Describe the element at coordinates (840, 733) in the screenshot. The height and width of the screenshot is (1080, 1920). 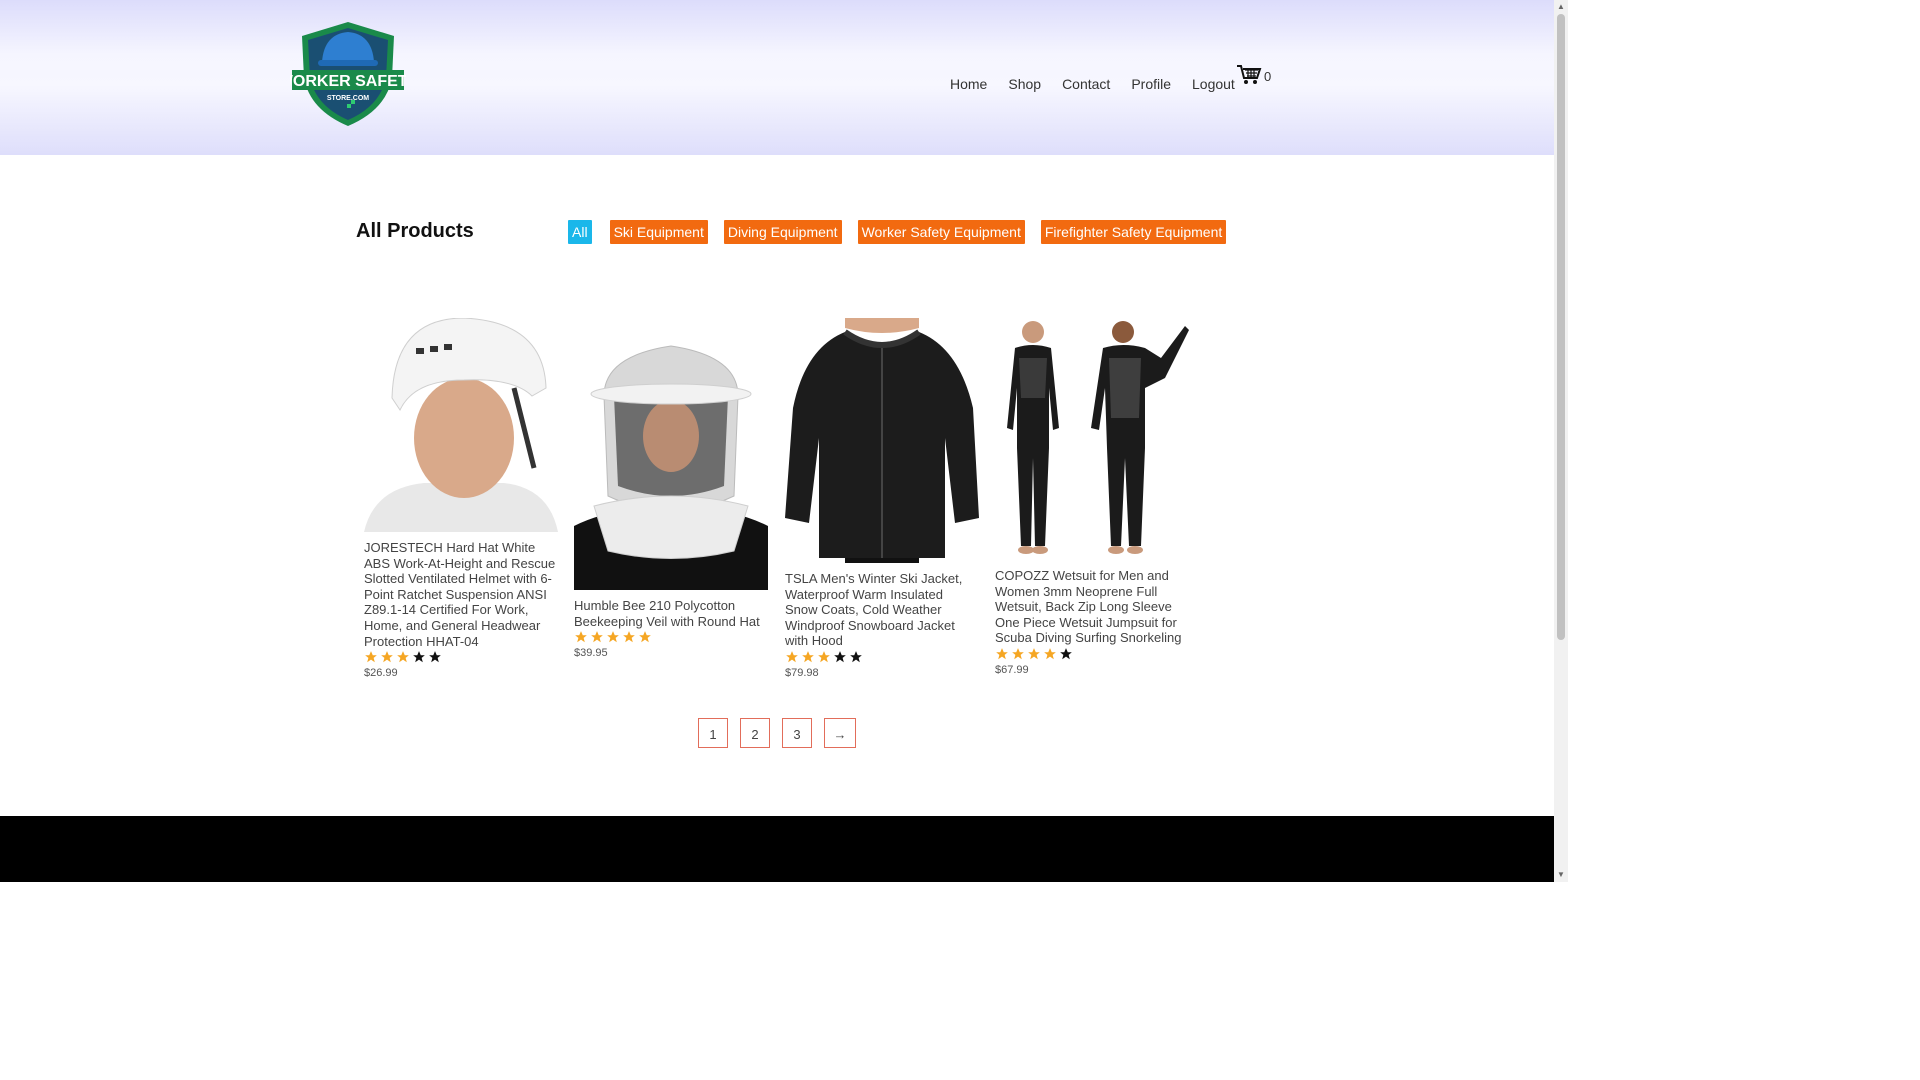
I see `next-page-button: →` at that location.